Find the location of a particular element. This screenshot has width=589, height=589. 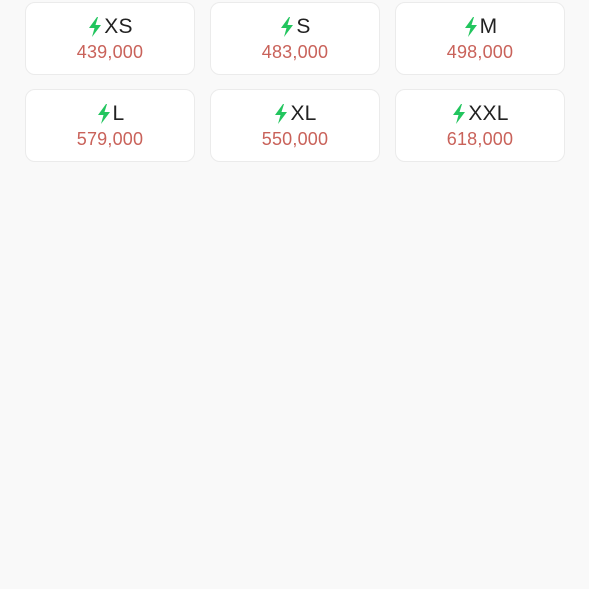

size-option-xs: XS 439,000 is located at coordinates (110, 38).